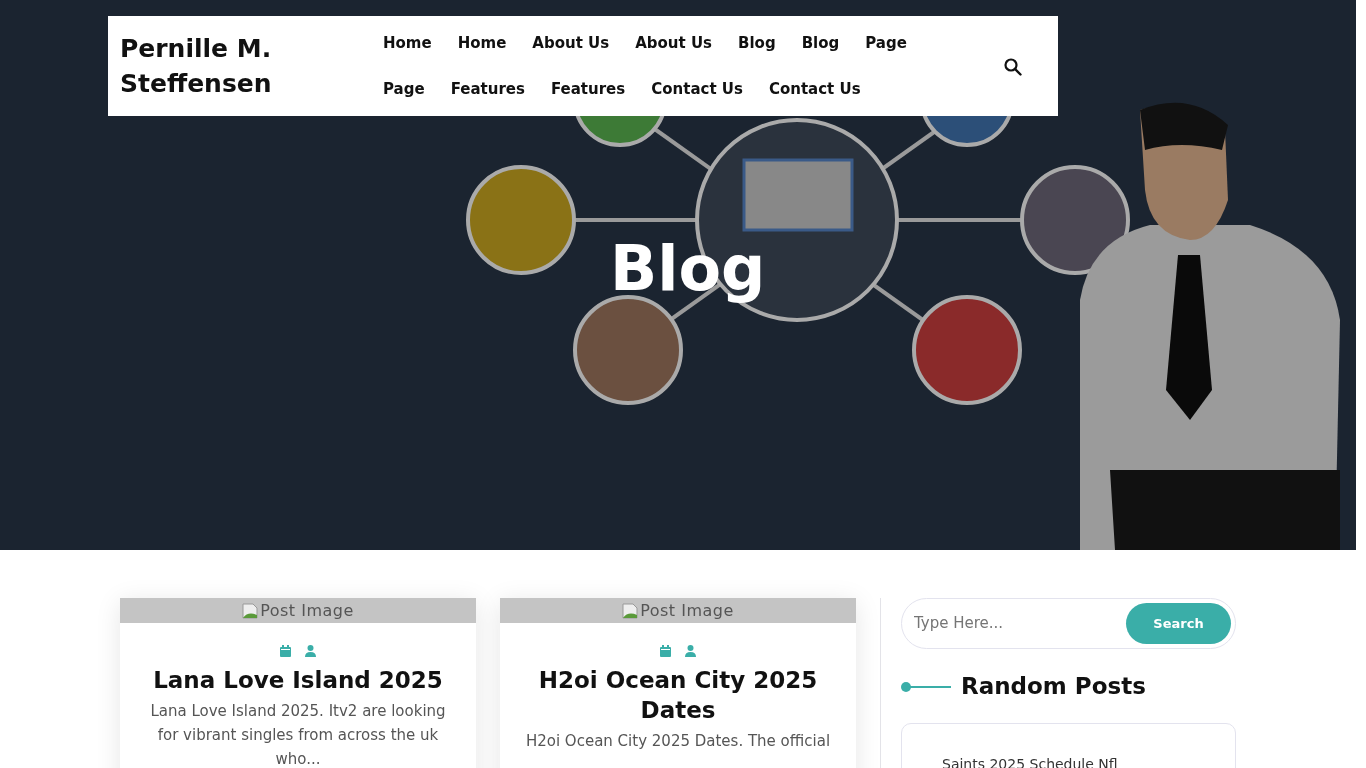  I want to click on post-title: H2oi Ocean City 2025 Dates, so click(678, 695).